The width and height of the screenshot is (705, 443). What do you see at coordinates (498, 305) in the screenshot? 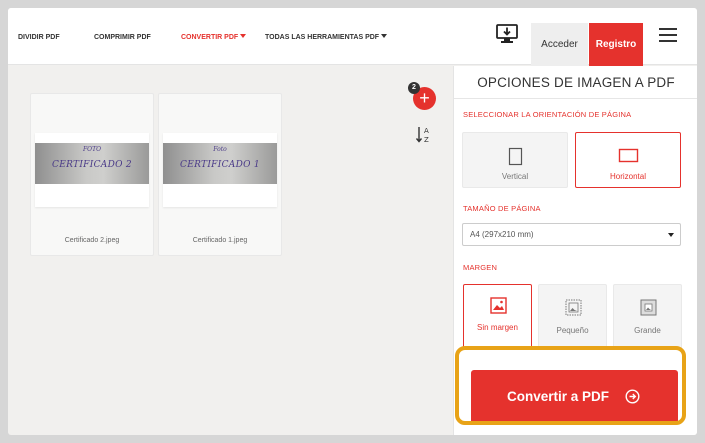
I see `image-no-margin-icon` at bounding box center [498, 305].